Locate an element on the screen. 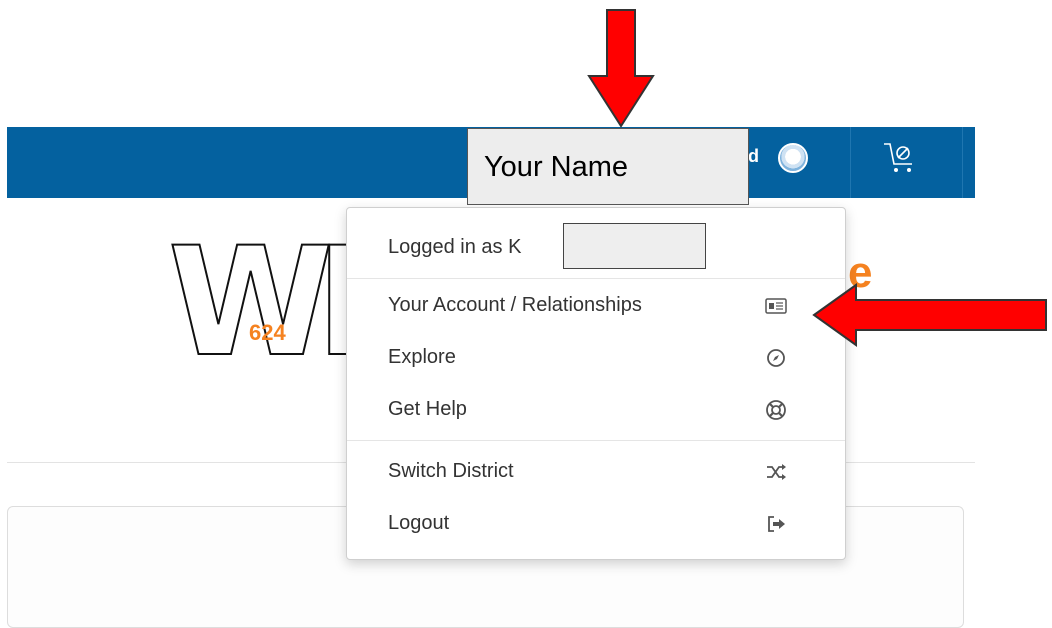  your-name-callout: Your Name is located at coordinates (608, 166).